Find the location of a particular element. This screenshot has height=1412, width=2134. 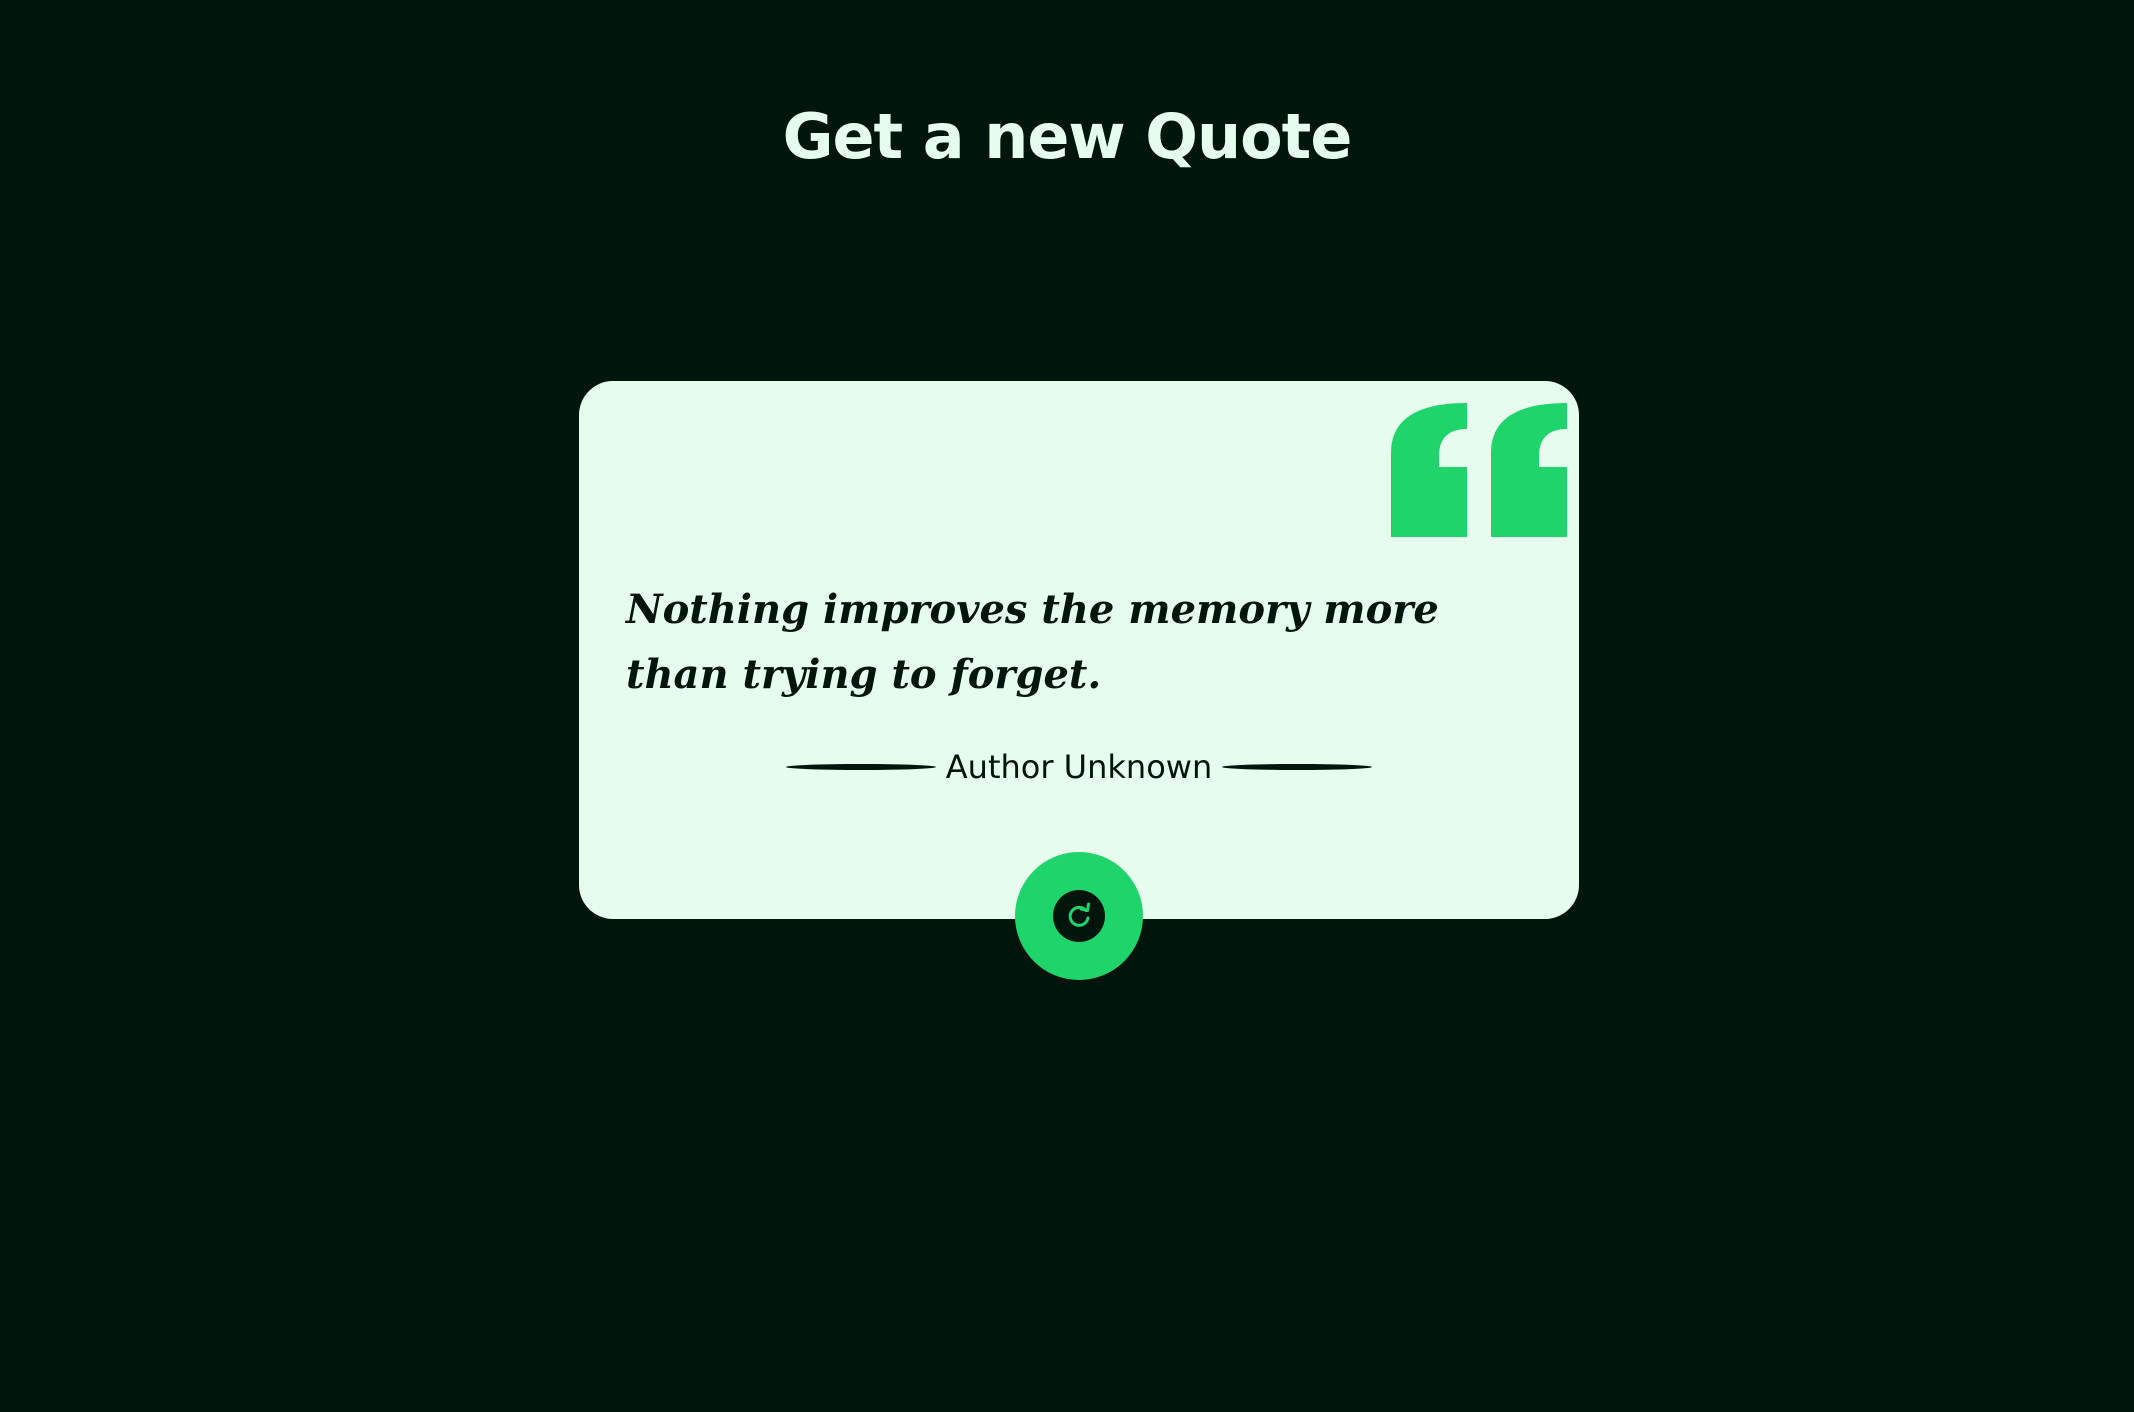

quote-author: Author Unknown is located at coordinates (1079, 767).